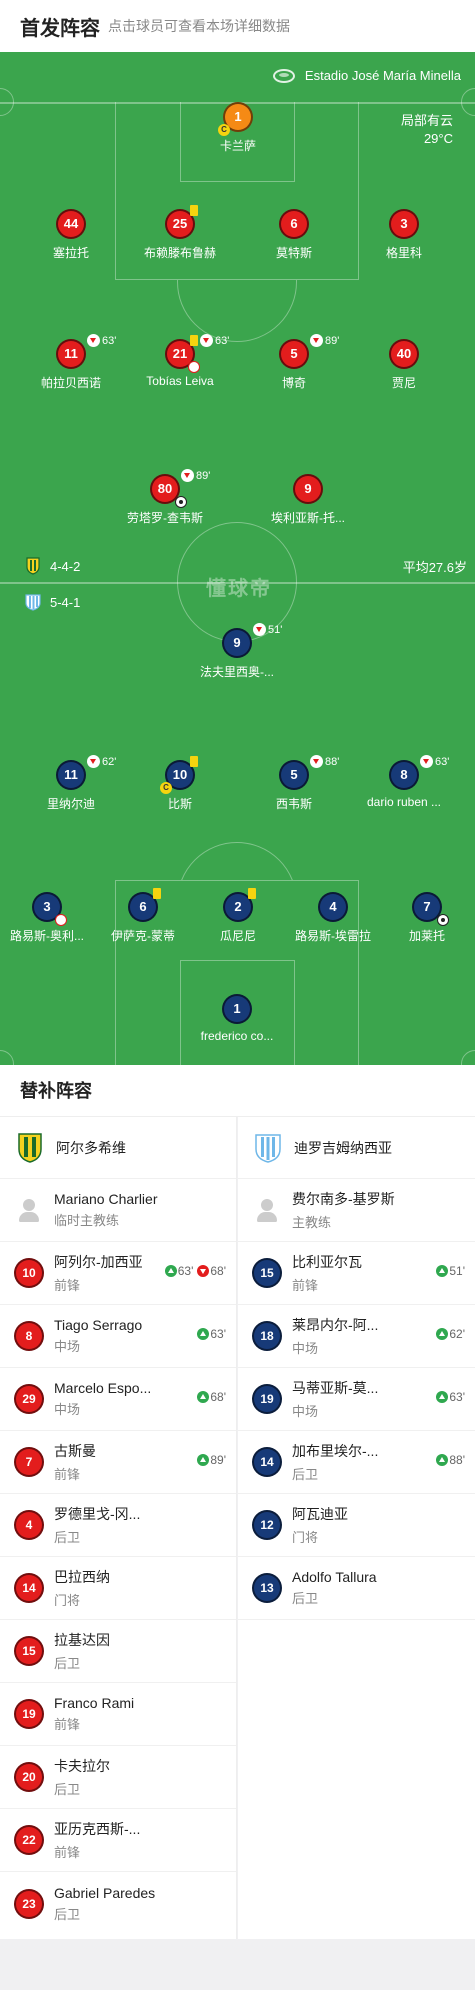 The height and width of the screenshot is (1990, 475). Describe the element at coordinates (293, 383) in the screenshot. I see `player-name: 博奇` at that location.